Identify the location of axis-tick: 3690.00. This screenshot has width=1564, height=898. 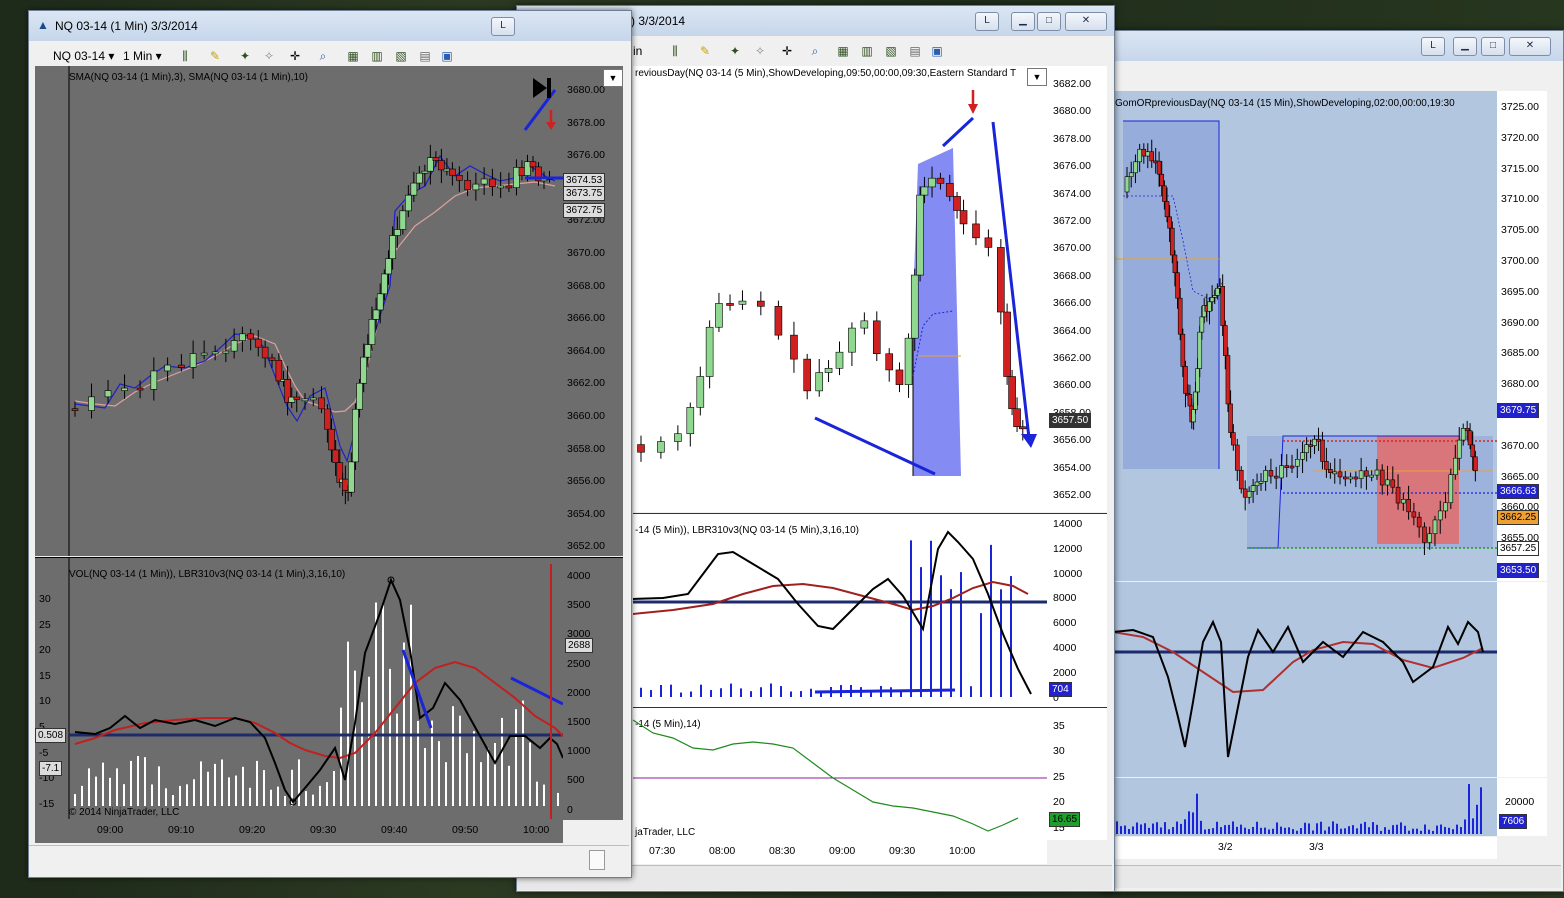
(1520, 322).